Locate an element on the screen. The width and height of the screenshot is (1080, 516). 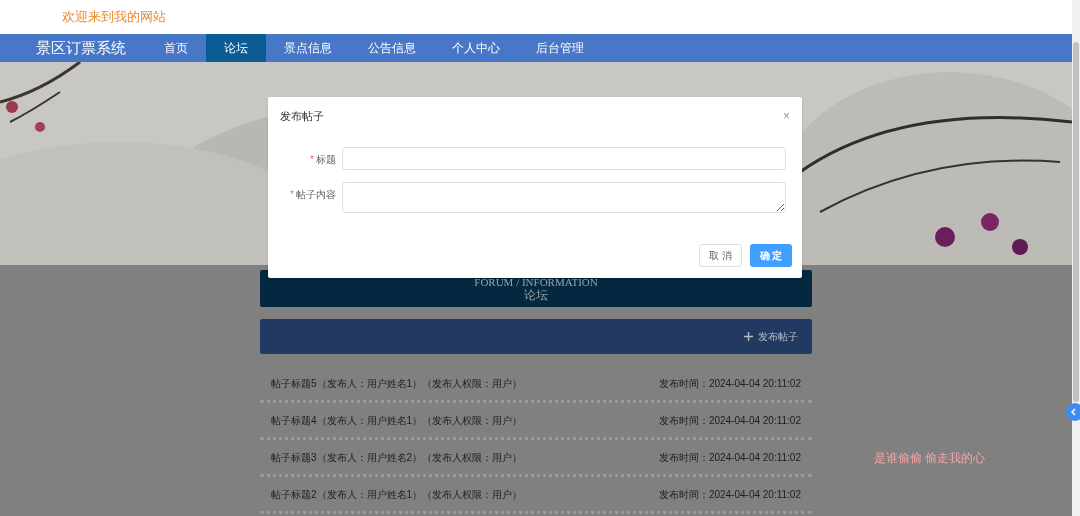
nav-tab: 景点信息 is located at coordinates (308, 48).